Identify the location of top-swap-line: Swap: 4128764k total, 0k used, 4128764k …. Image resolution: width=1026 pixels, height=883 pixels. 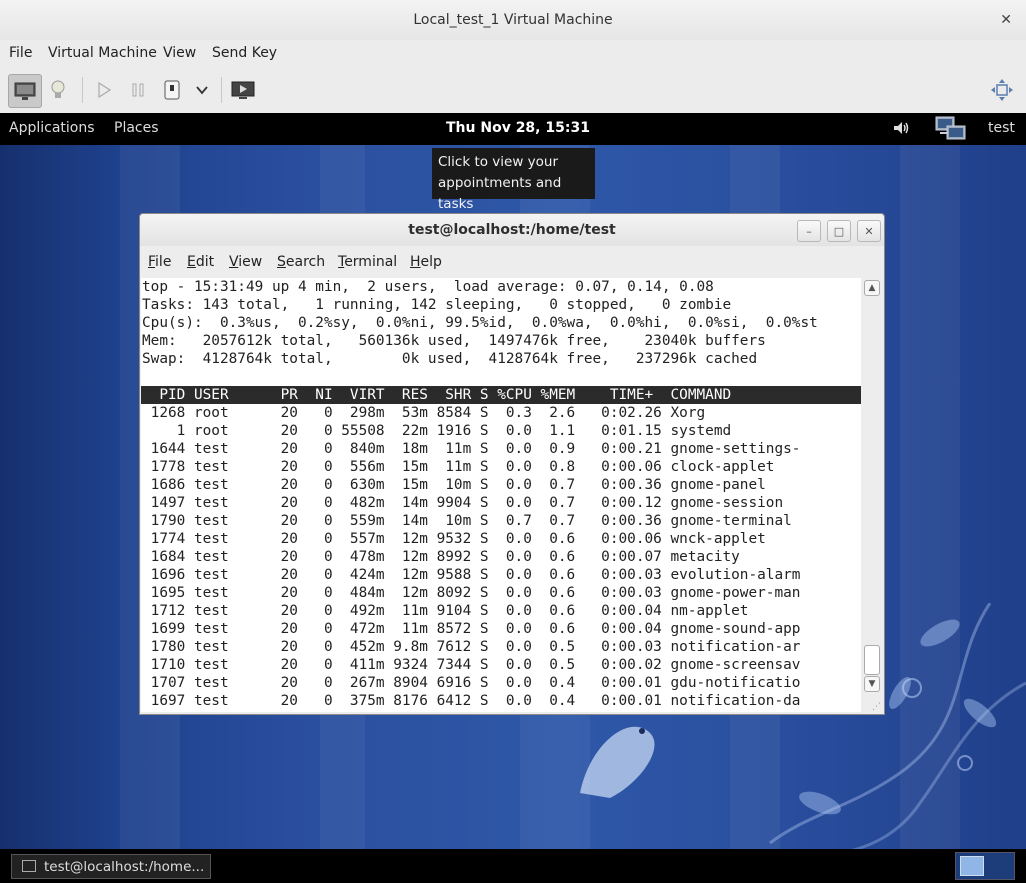
(450, 359).